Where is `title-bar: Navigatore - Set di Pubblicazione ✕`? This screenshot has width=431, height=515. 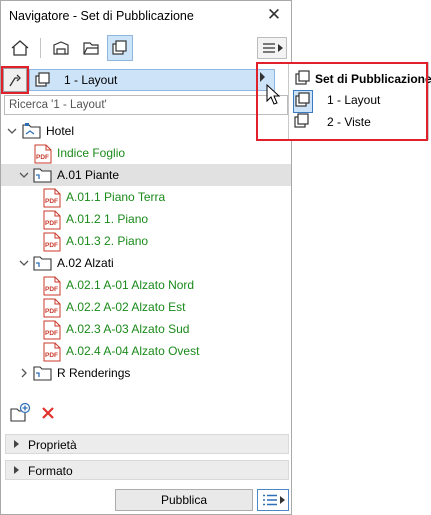
title-bar: Navigatore - Set di Pubblicazione ✕ is located at coordinates (146, 16).